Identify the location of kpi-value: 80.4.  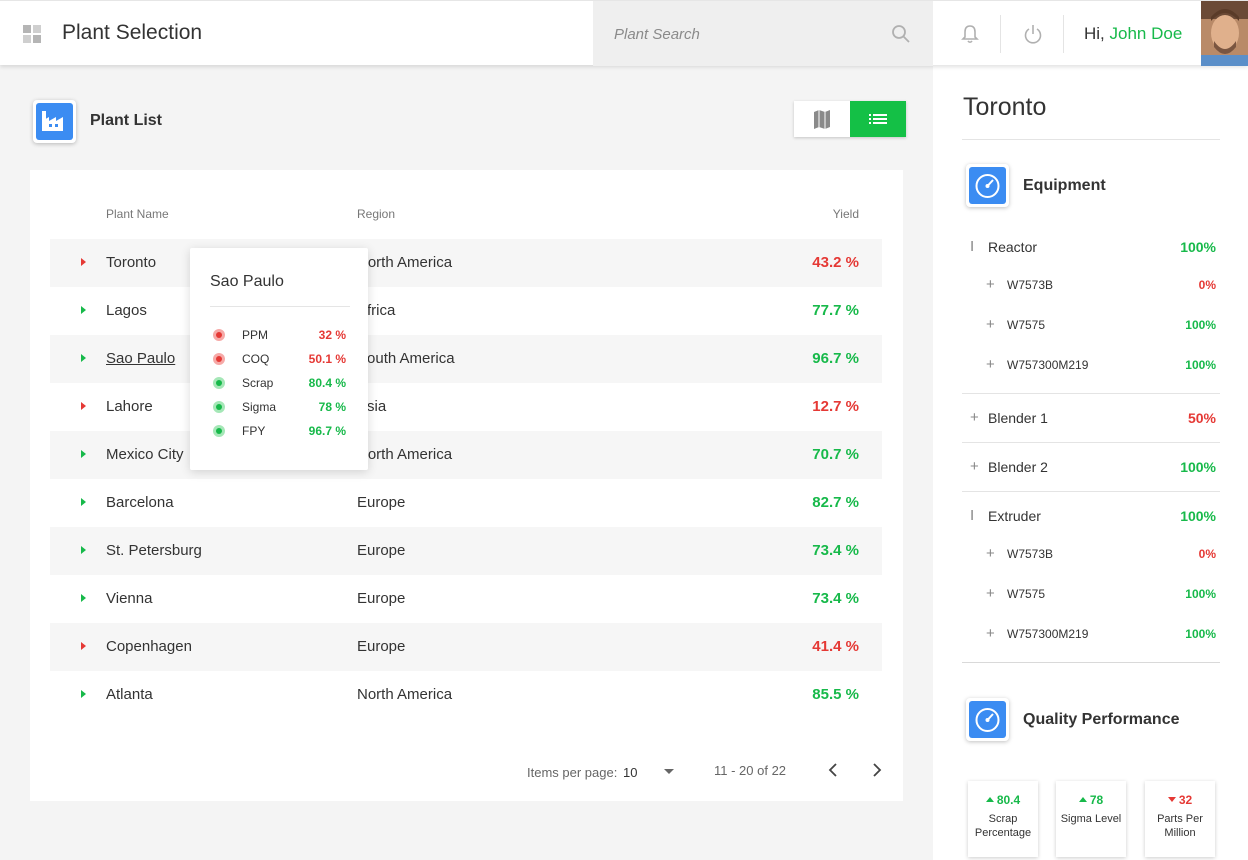
(1008, 800).